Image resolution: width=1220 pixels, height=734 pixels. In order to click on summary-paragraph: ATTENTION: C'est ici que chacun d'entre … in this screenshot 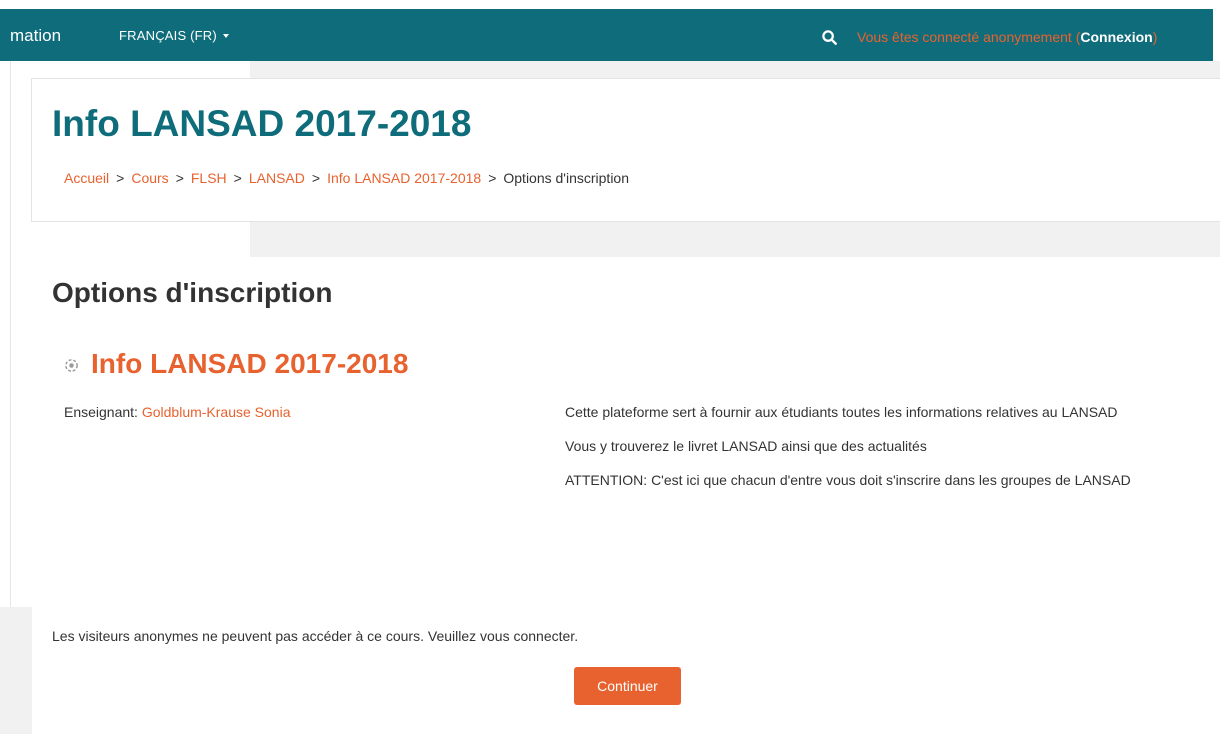, I will do `click(848, 480)`.